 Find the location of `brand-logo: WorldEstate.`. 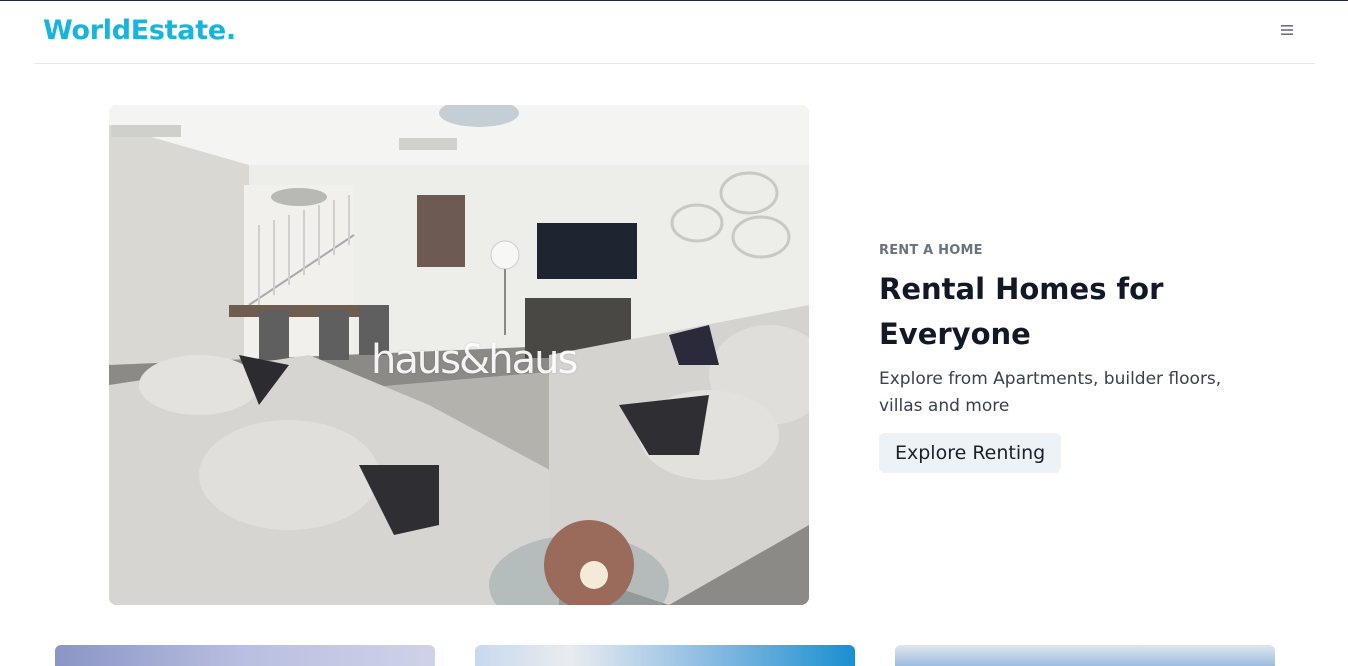

brand-logo: WorldEstate. is located at coordinates (139, 30).